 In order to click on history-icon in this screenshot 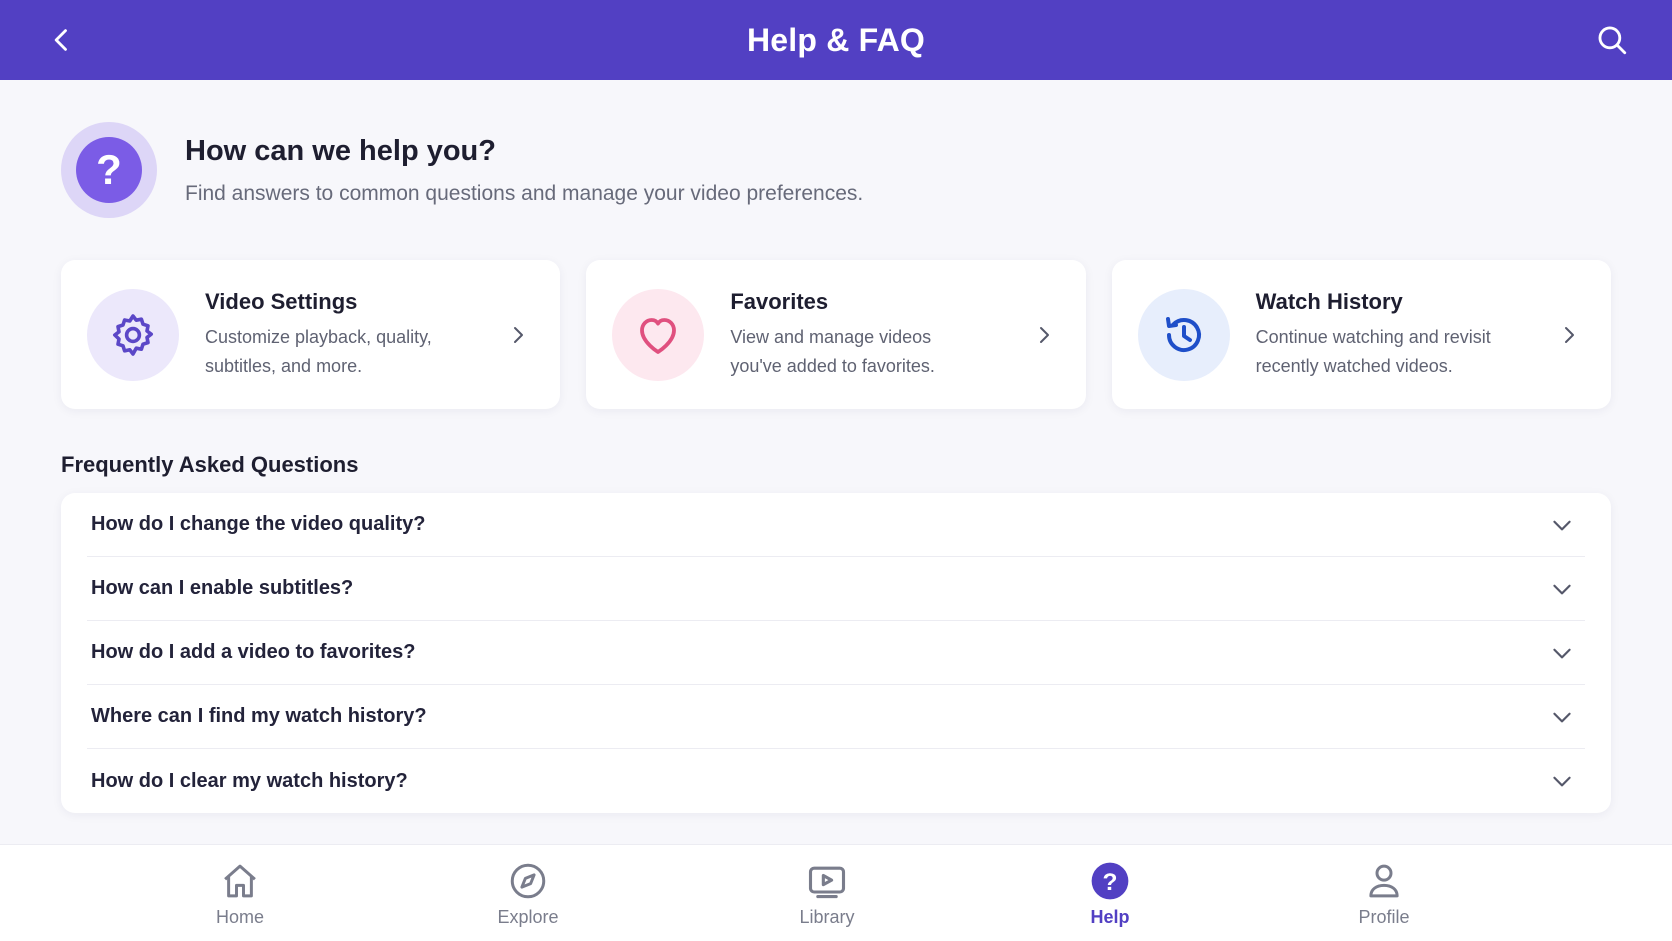, I will do `click(1183, 334)`.